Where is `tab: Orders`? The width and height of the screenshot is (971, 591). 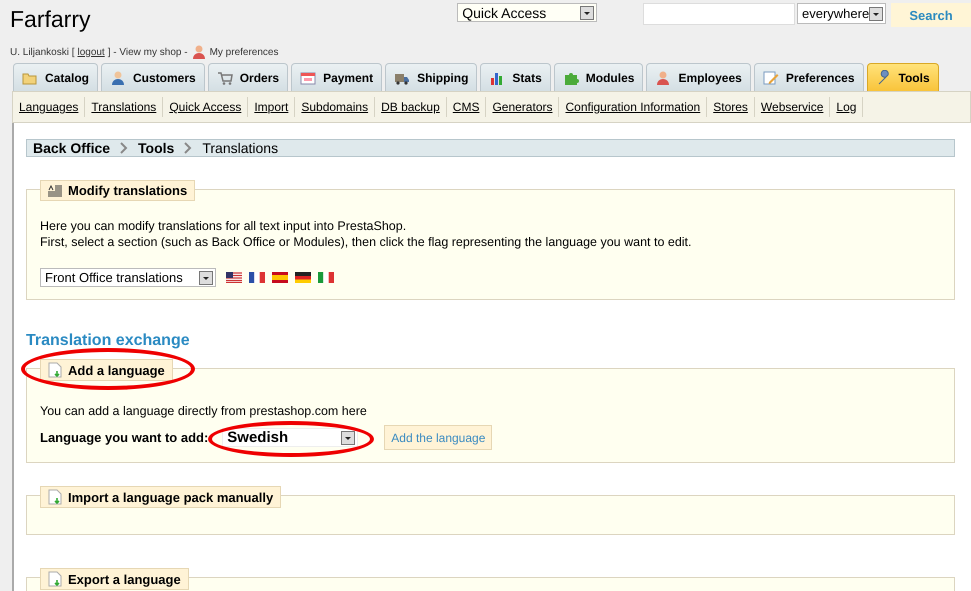 tab: Orders is located at coordinates (248, 77).